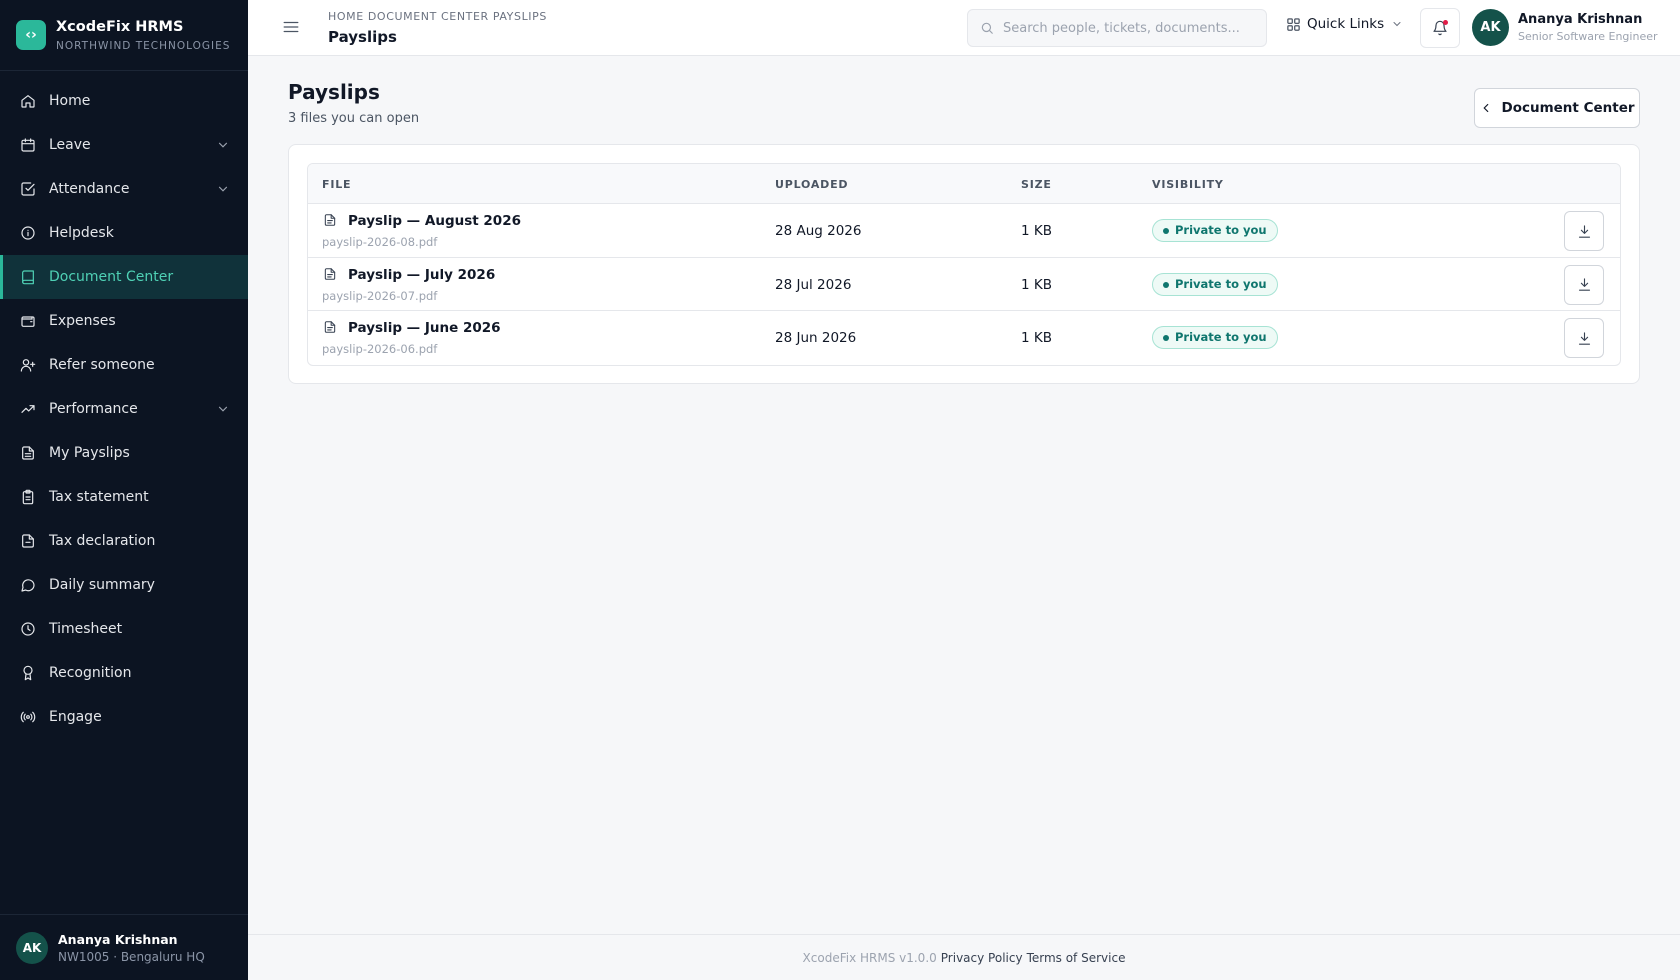 This screenshot has height=980, width=1680. Describe the element at coordinates (102, 585) in the screenshot. I see `sidebar-item-label: Daily summary` at that location.